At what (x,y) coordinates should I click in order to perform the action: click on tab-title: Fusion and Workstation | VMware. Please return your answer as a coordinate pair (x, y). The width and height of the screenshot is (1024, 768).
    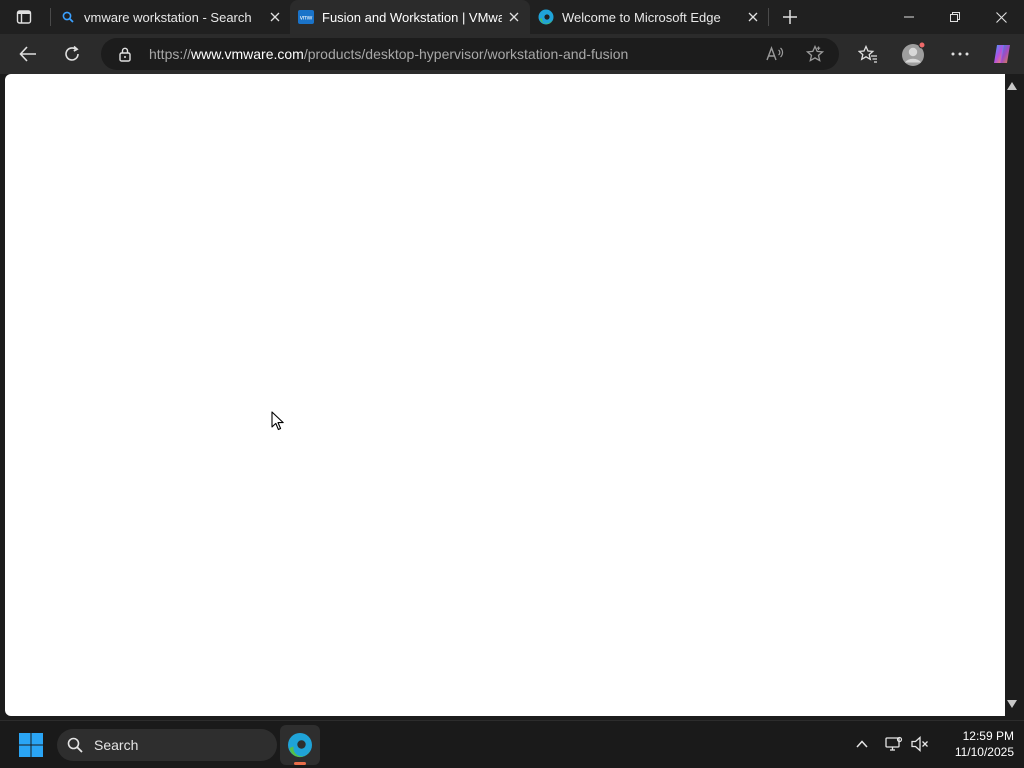
    Looking at the image, I should click on (412, 17).